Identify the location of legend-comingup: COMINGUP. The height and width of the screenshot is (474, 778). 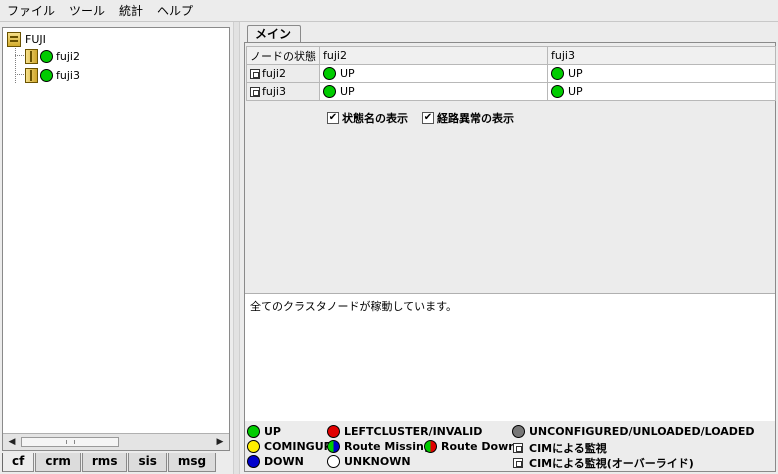
(289, 446).